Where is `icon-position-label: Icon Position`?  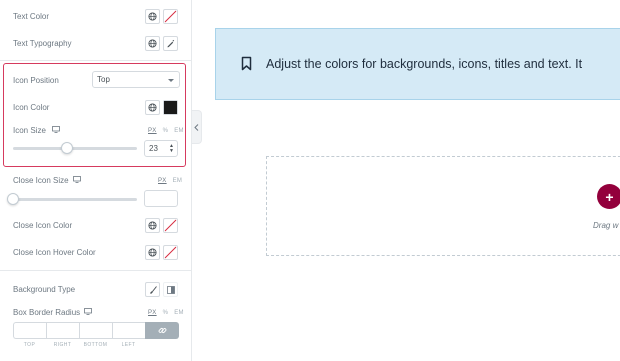 icon-position-label: Icon Position is located at coordinates (36, 80).